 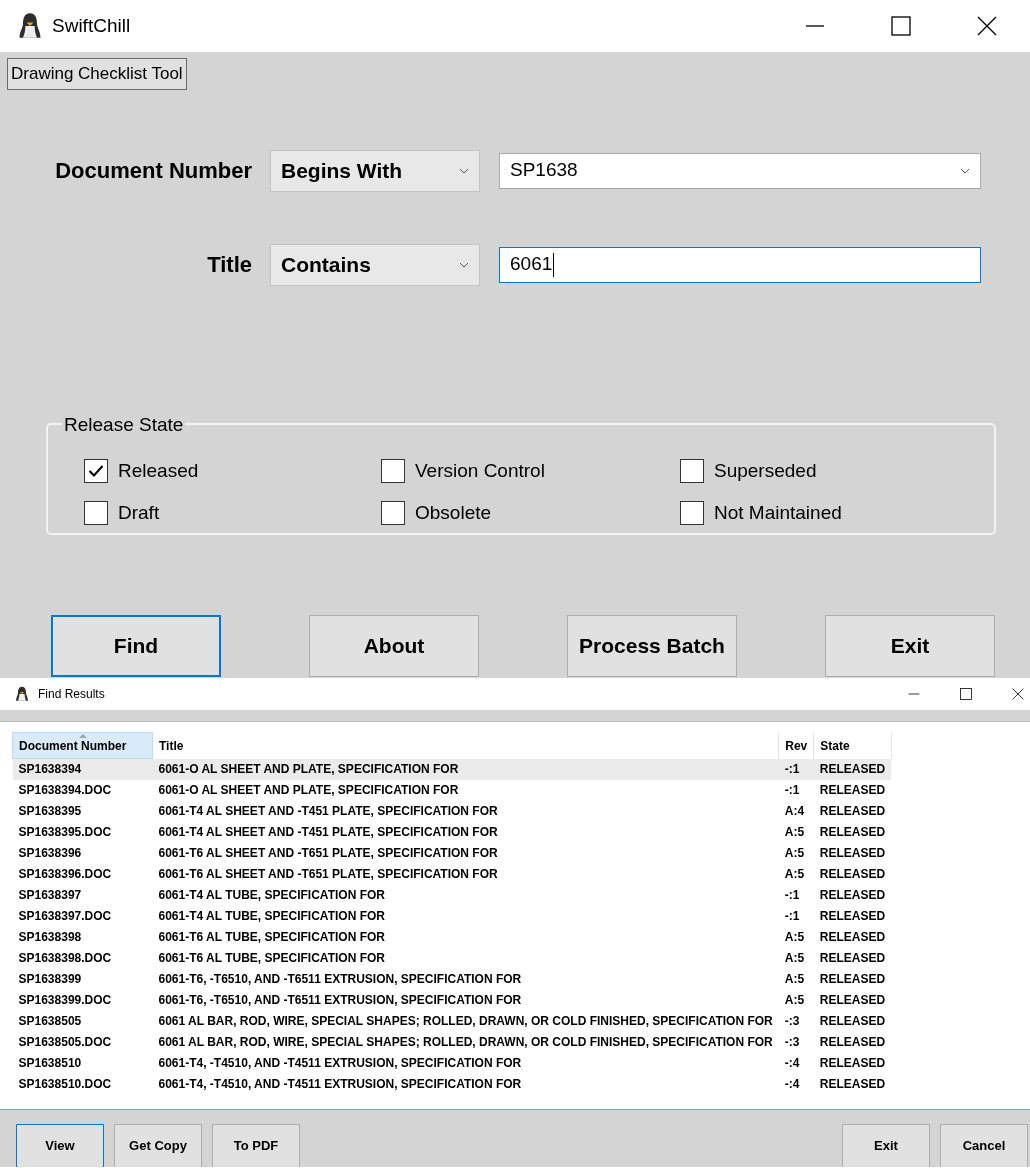 What do you see at coordinates (375, 264) in the screenshot?
I see `operator-dropdown: Contains` at bounding box center [375, 264].